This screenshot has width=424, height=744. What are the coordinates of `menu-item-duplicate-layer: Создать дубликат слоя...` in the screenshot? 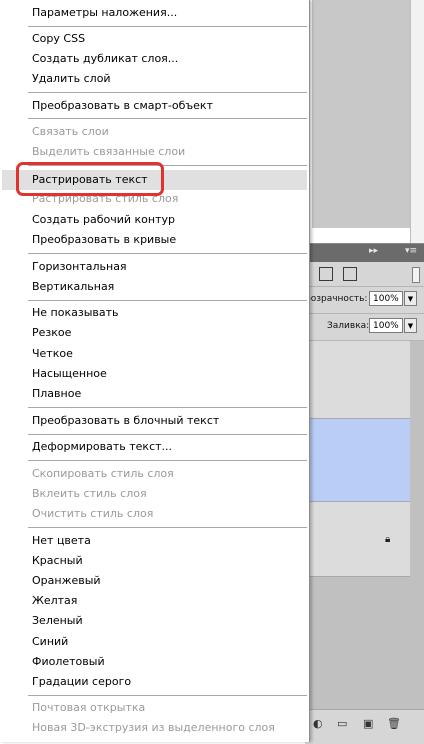 It's located at (105, 59).